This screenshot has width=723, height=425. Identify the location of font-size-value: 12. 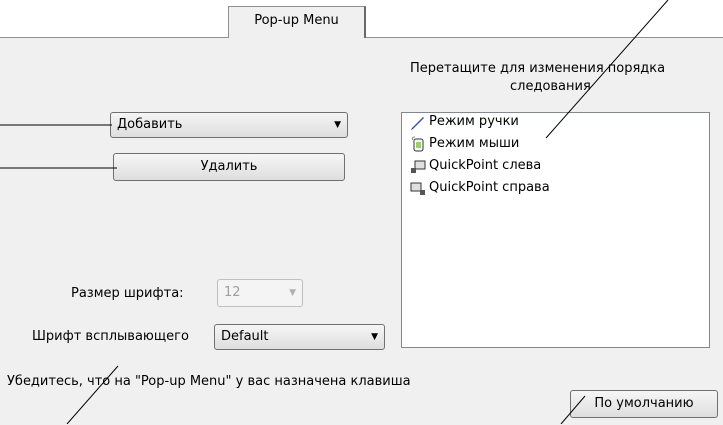
(232, 292).